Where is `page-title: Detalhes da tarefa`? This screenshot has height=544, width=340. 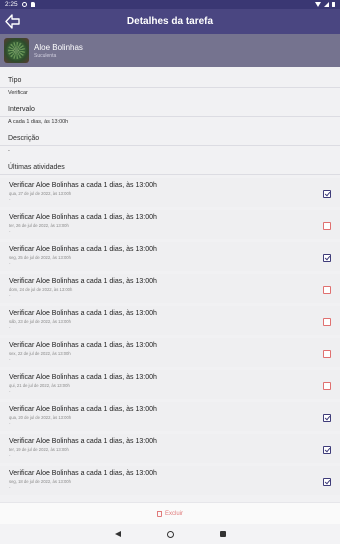
page-title: Detalhes da tarefa is located at coordinates (170, 21).